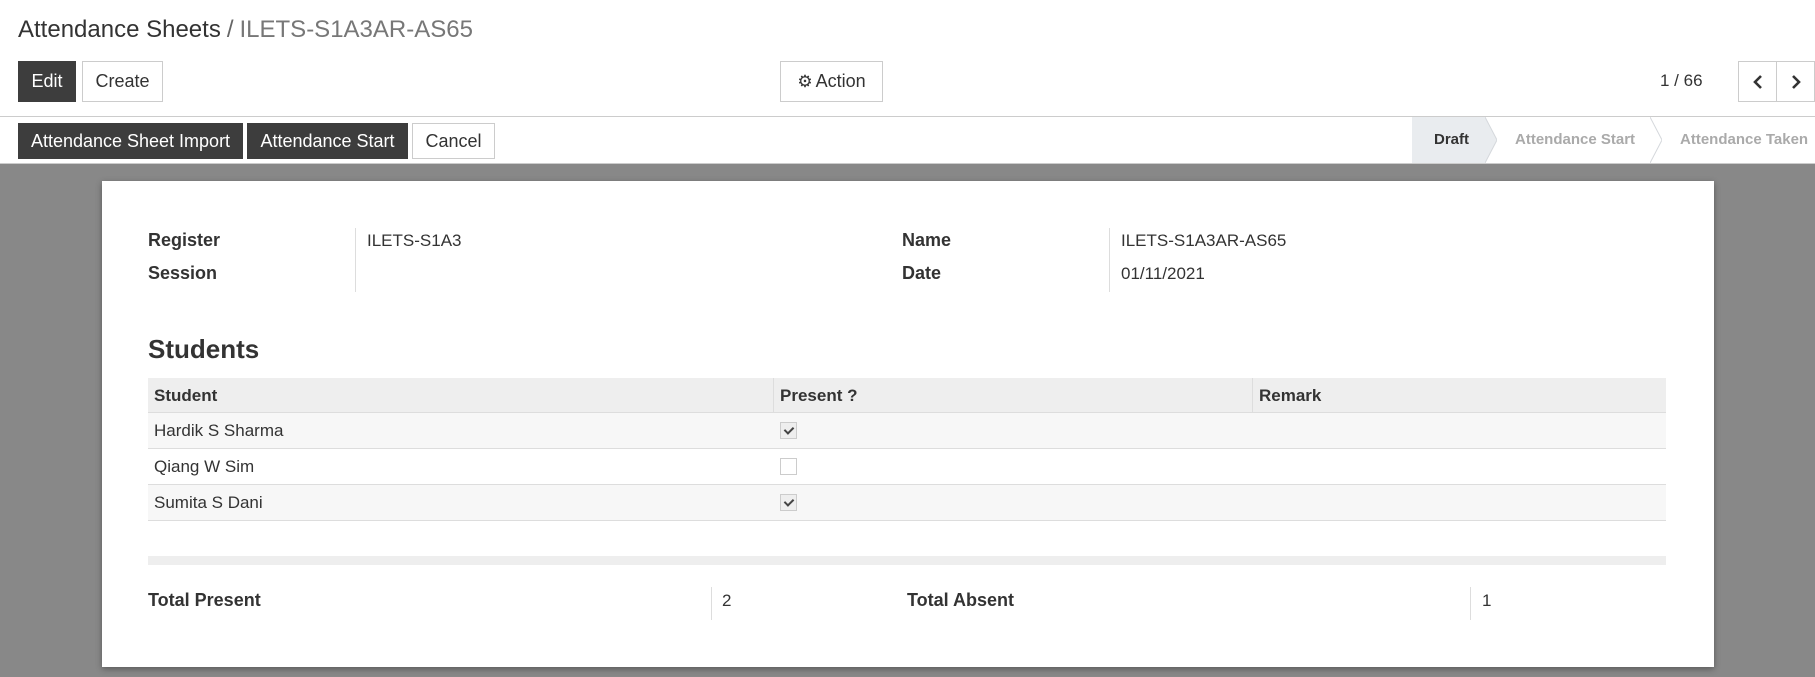 The width and height of the screenshot is (1815, 677). I want to click on gear-icon: ⚙, so click(805, 81).